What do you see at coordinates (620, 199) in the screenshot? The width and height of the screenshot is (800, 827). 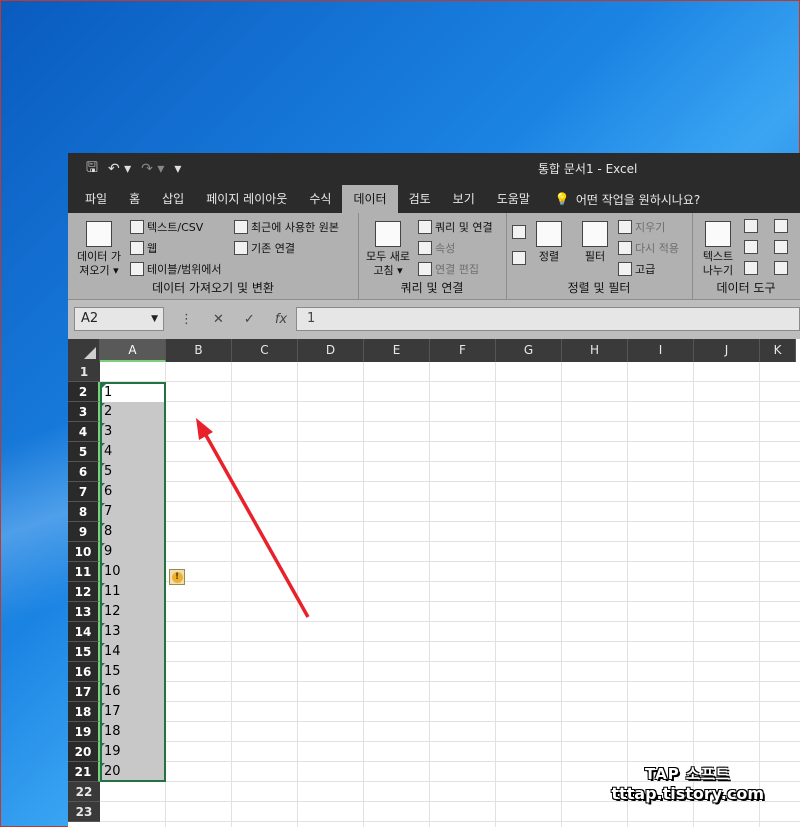 I see `tell-me-box: 💡 어떤 작업을 원하시나요?` at bounding box center [620, 199].